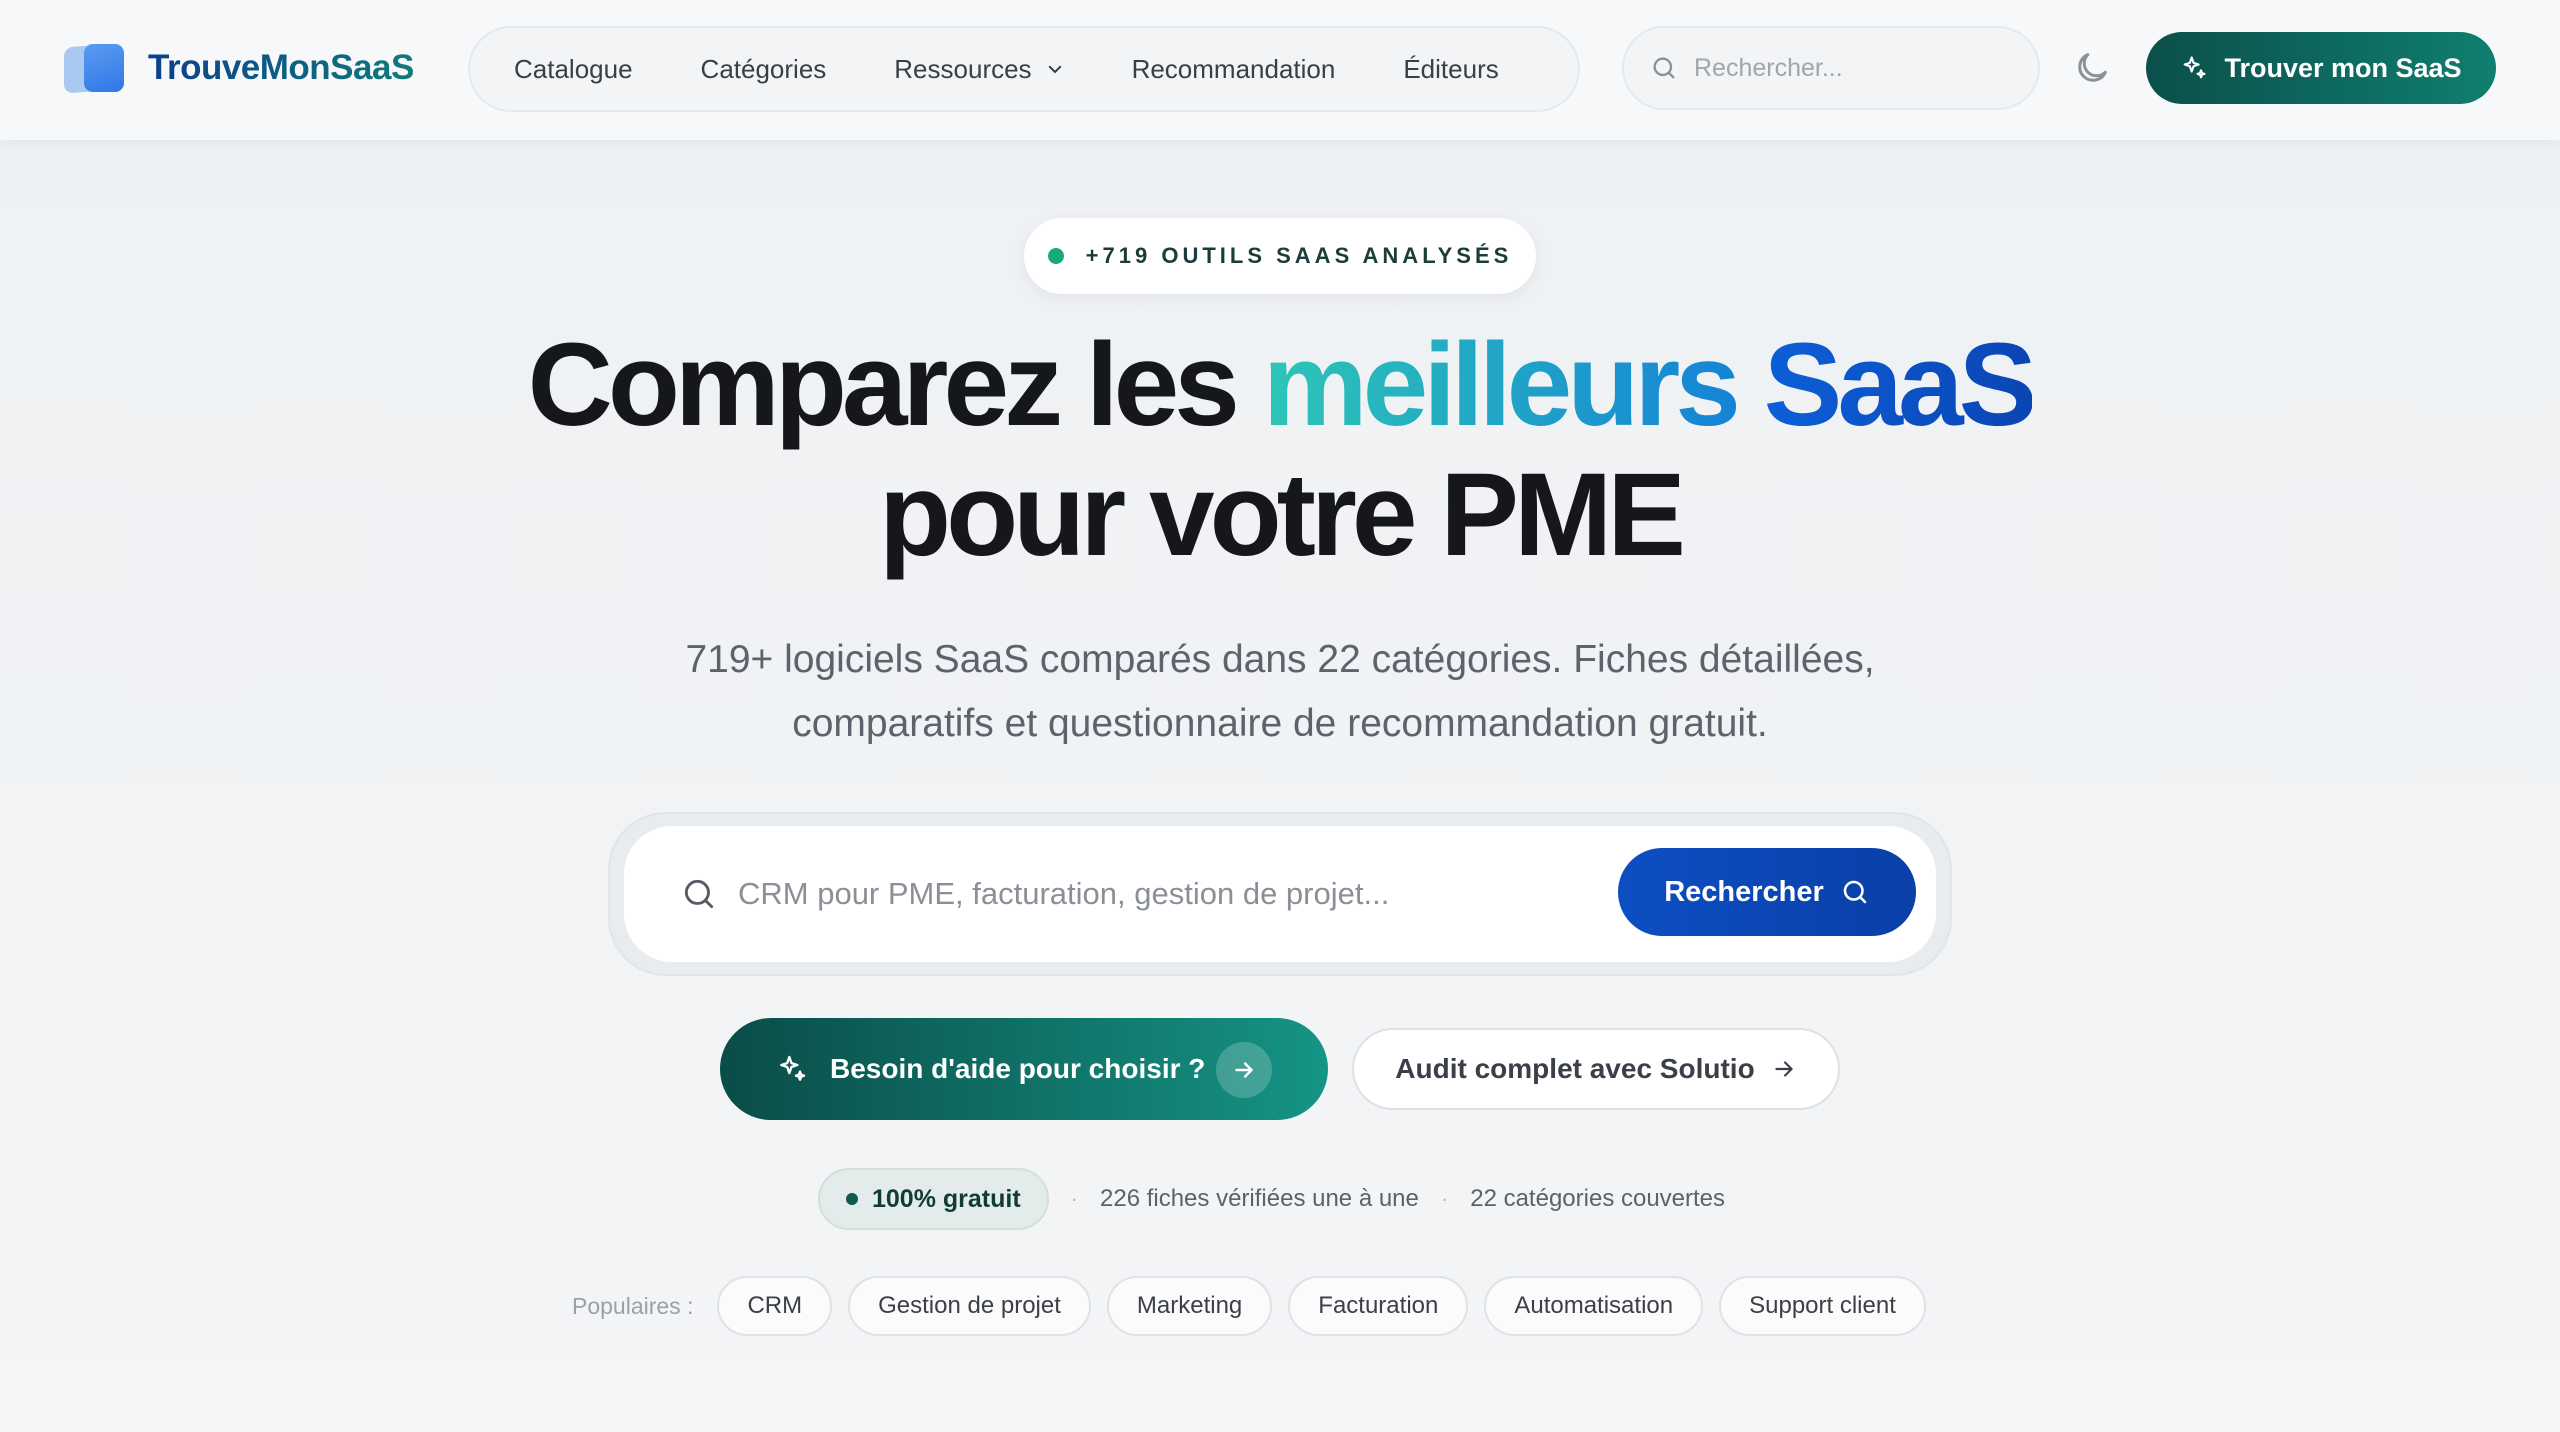 The height and width of the screenshot is (1432, 2560). What do you see at coordinates (573, 69) in the screenshot?
I see `nav-item-catalogue: Catalogue` at bounding box center [573, 69].